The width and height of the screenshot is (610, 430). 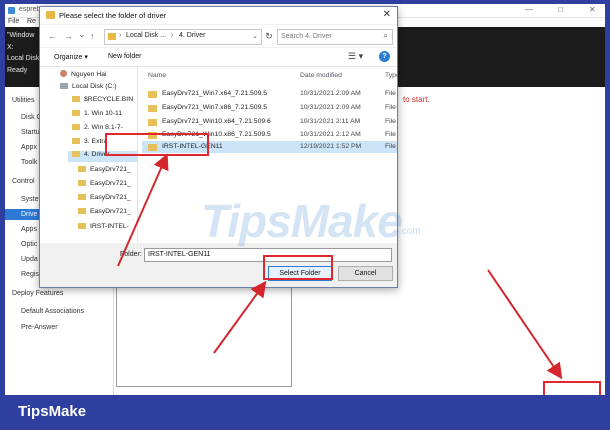 What do you see at coordinates (143, 210) in the screenshot?
I see `arrow-to-folder` at bounding box center [143, 210].